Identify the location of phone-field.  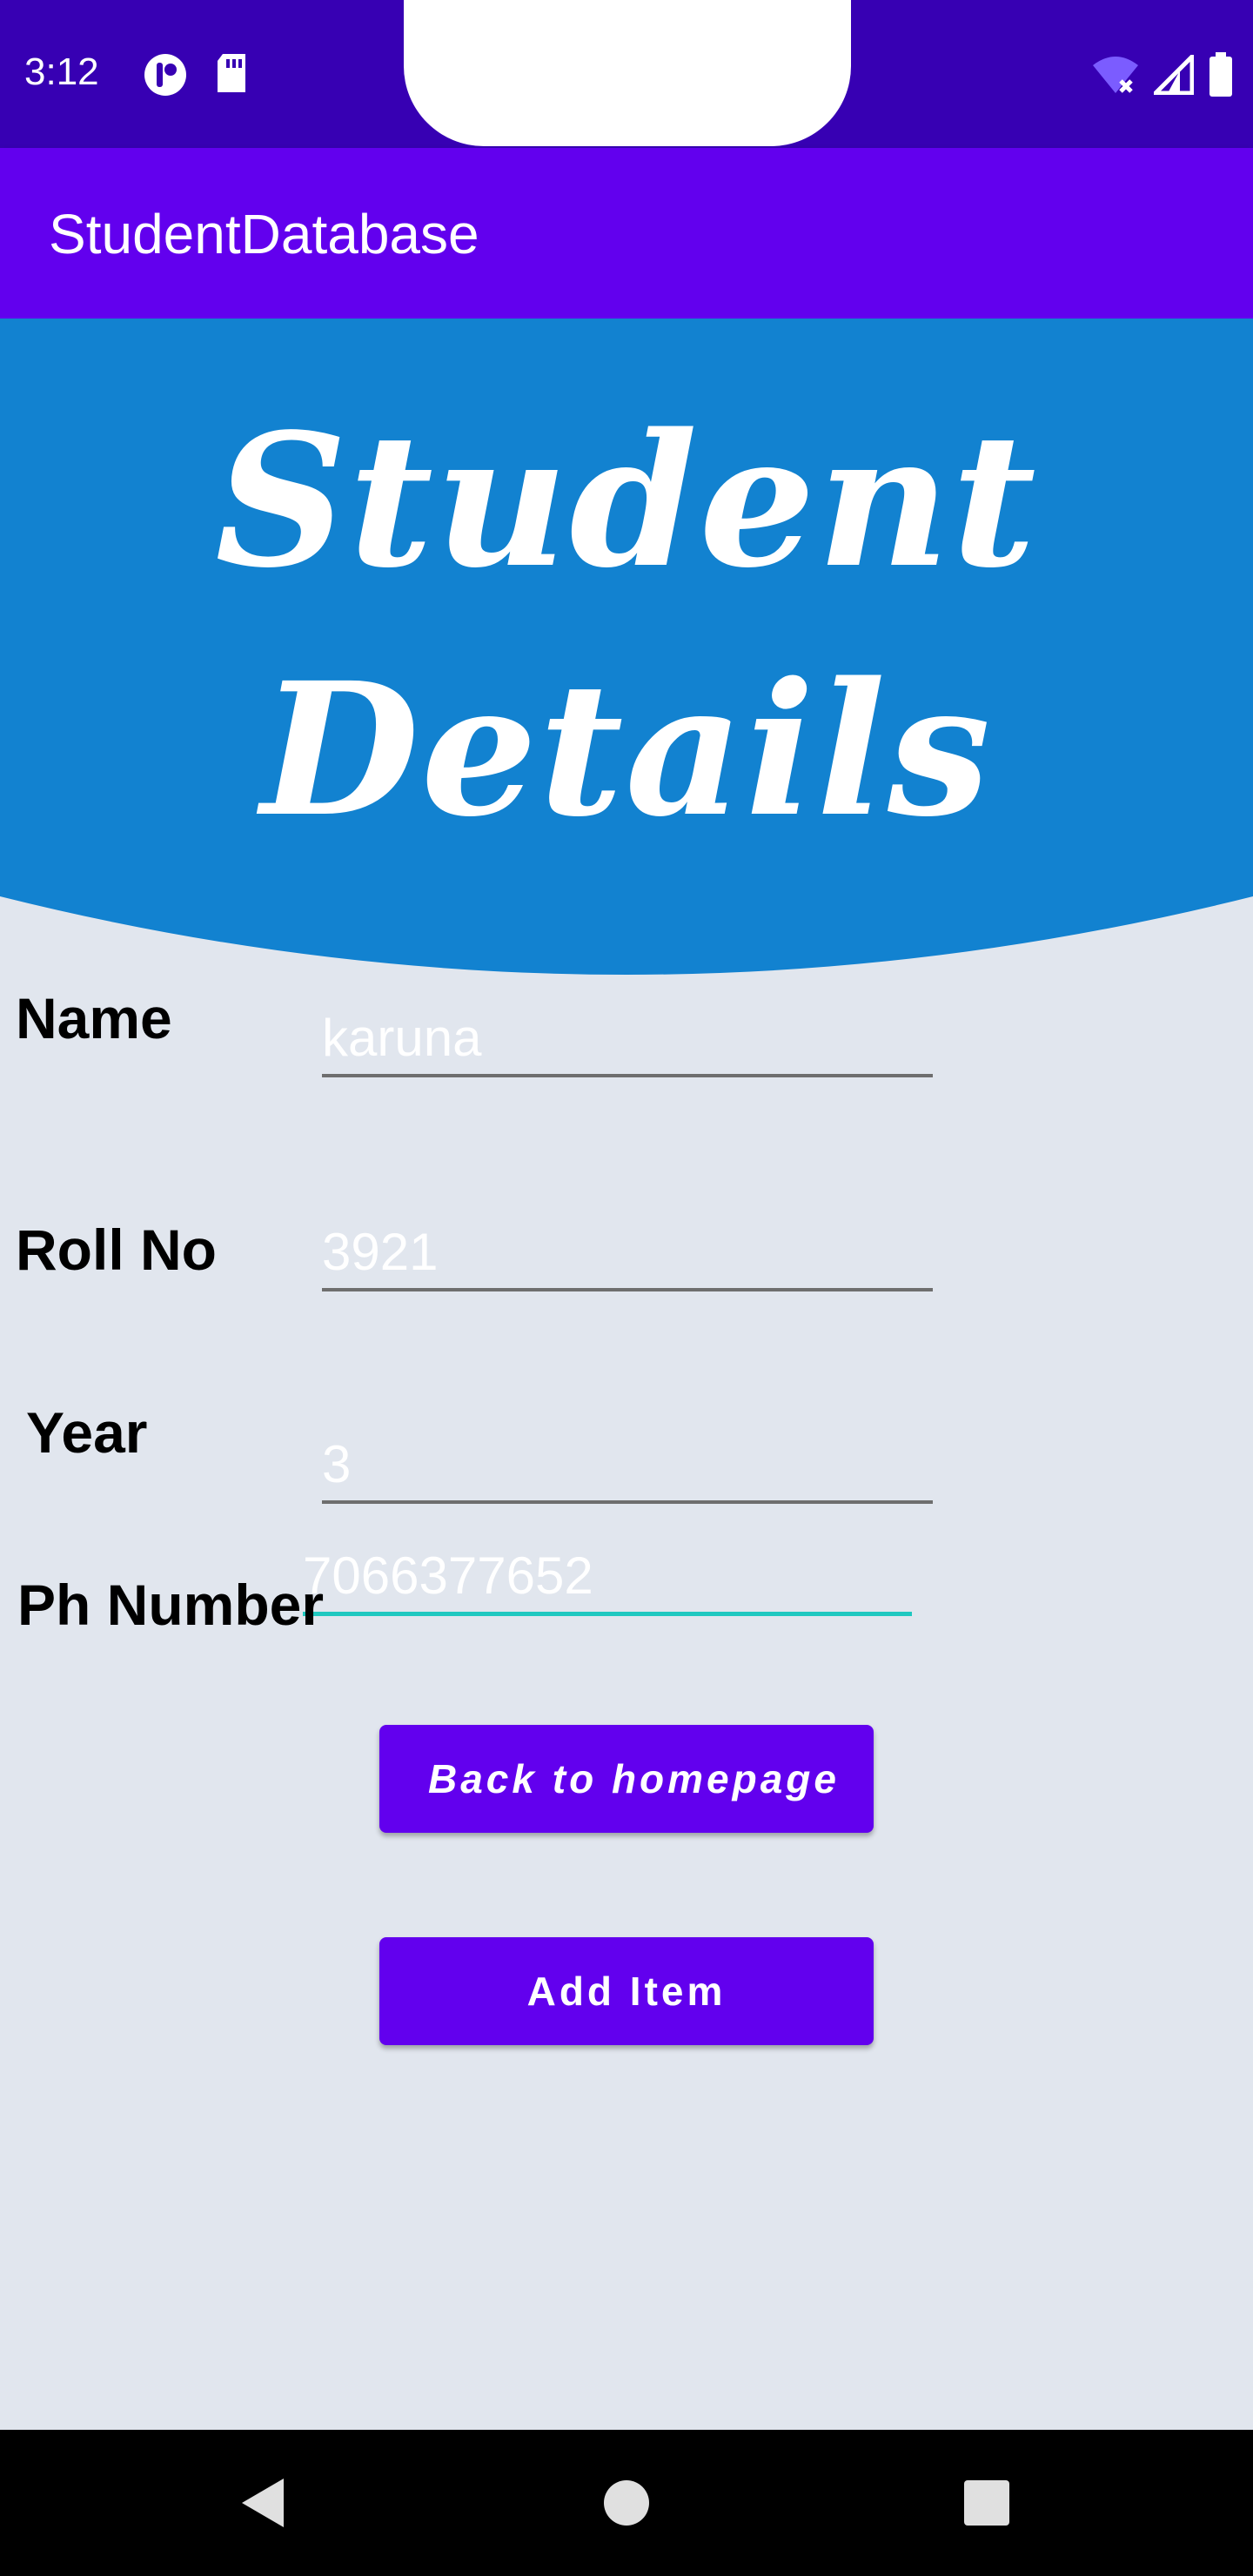
(607, 1577).